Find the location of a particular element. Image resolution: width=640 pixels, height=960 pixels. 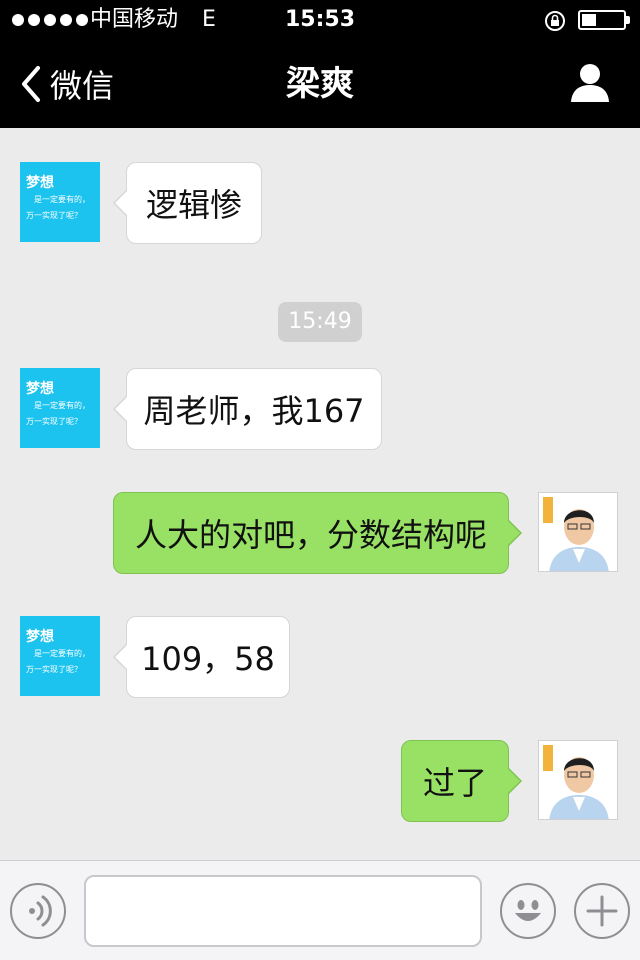

outgoing-message-bubble: 过了 is located at coordinates (461, 781).